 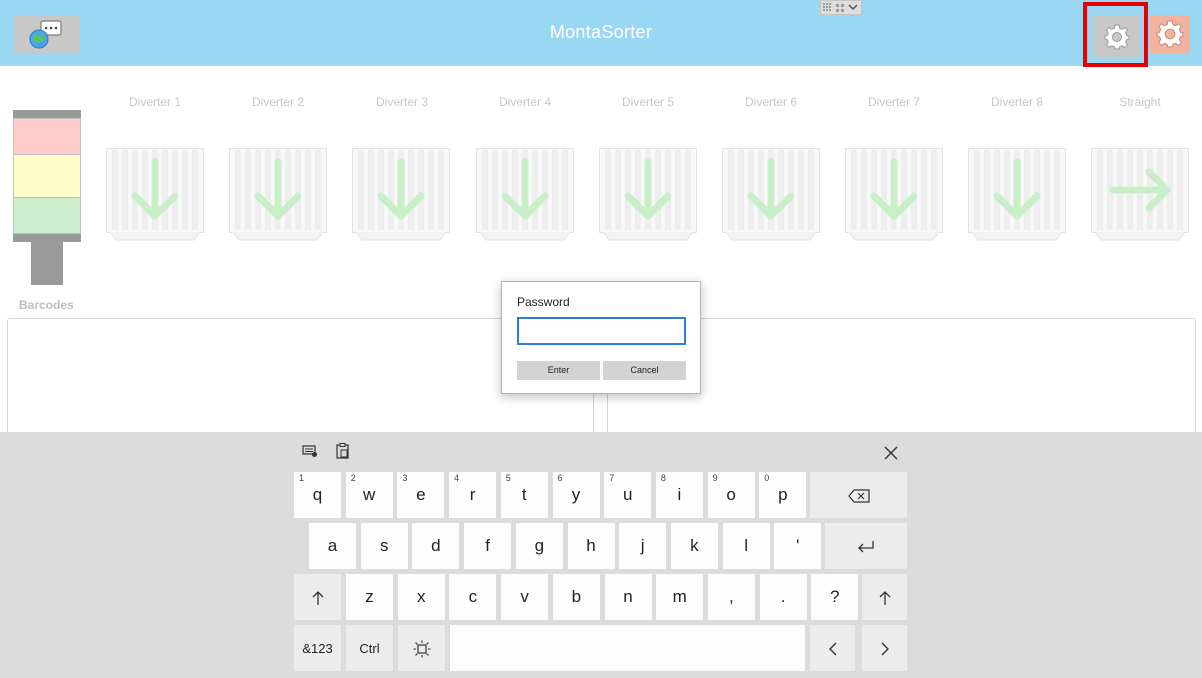 What do you see at coordinates (783, 495) in the screenshot?
I see `key: 0p` at bounding box center [783, 495].